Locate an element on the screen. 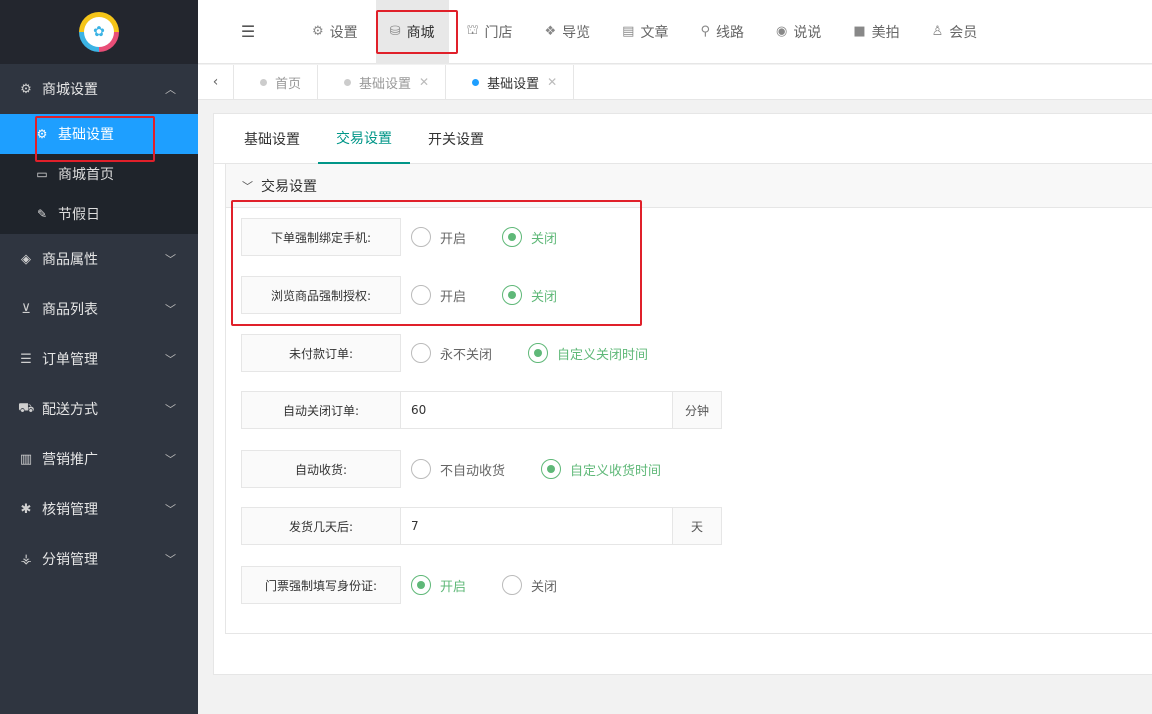 The height and width of the screenshot is (714, 1152). sidebar-item-label: 核销管理 is located at coordinates (70, 510).